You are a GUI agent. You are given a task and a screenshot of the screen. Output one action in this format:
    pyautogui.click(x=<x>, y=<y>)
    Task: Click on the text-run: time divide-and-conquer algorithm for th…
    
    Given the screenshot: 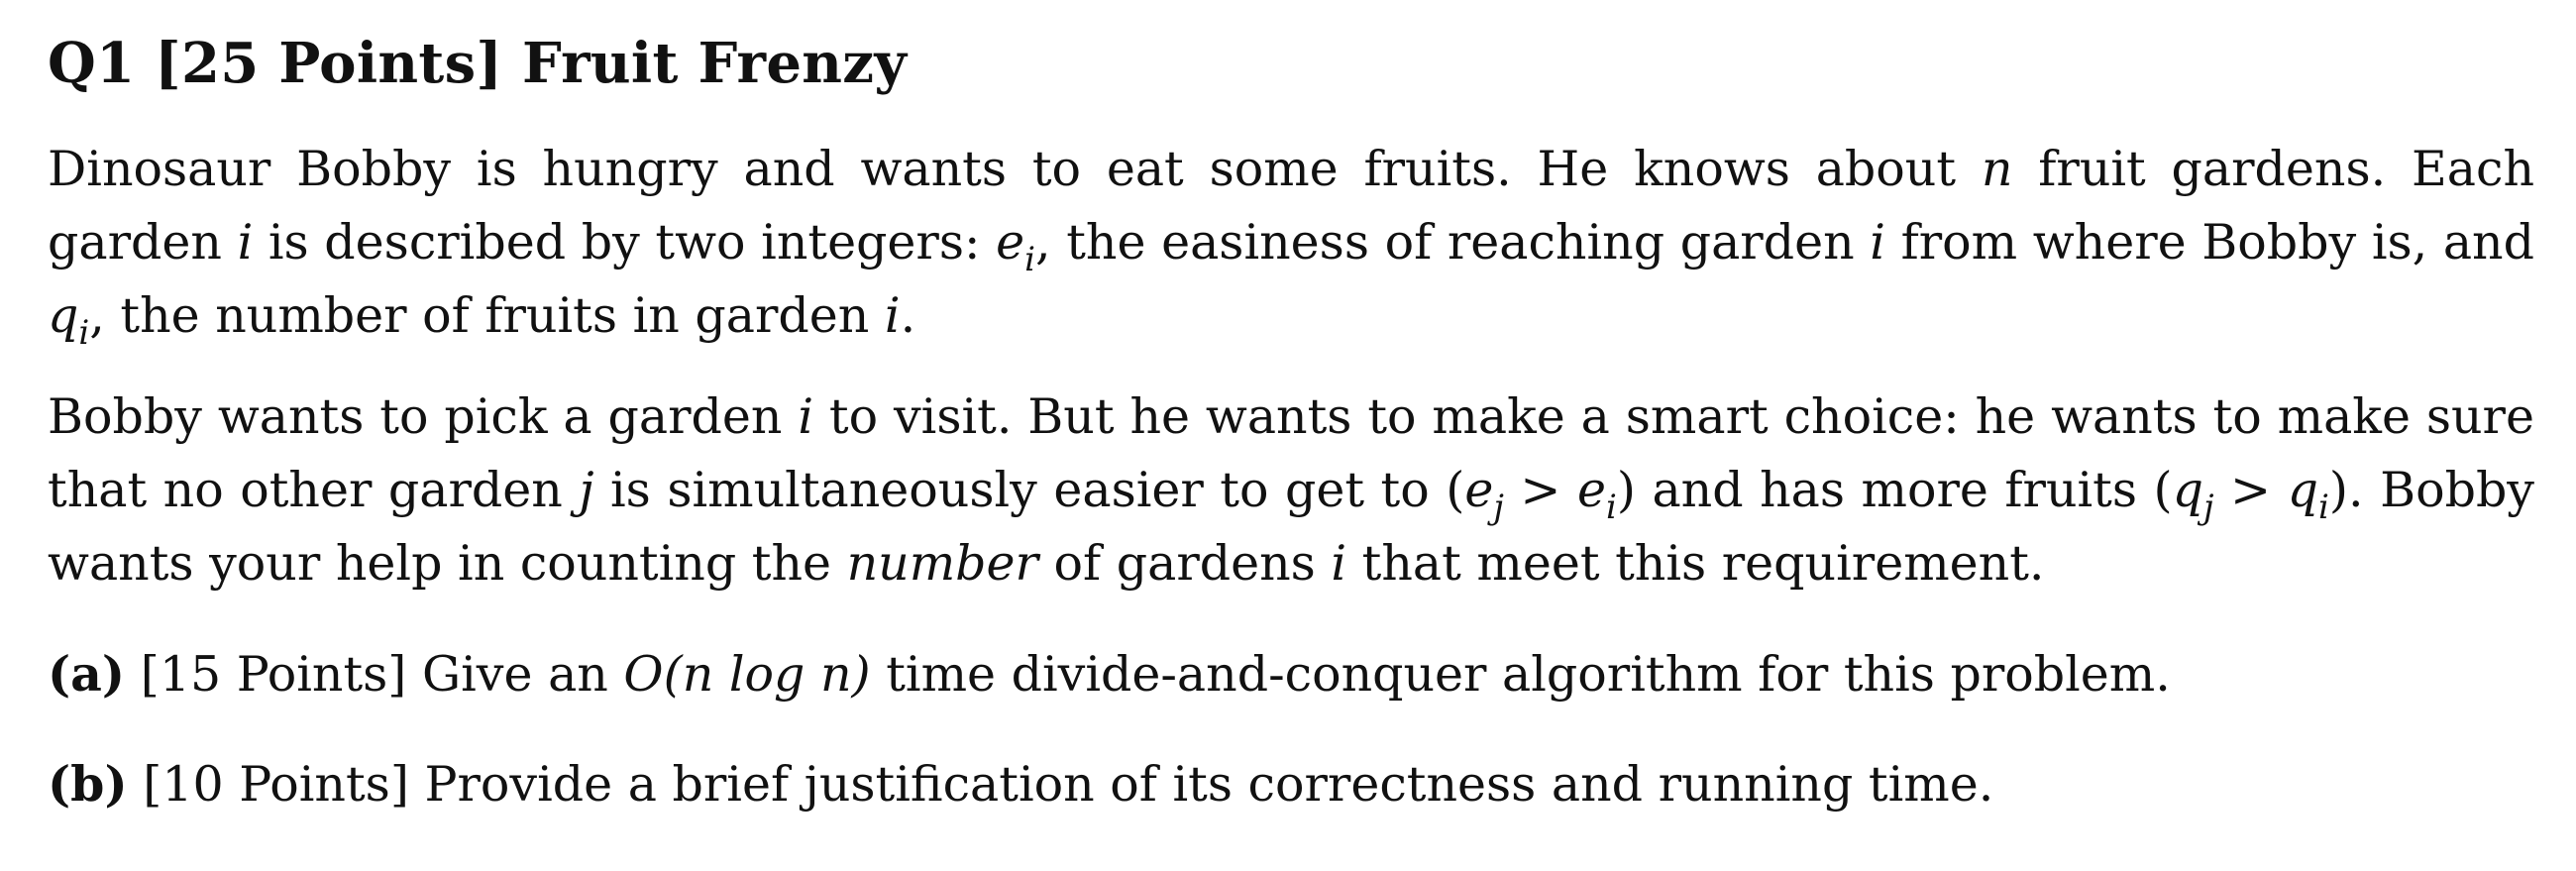 What is the action you would take?
    pyautogui.click(x=1521, y=675)
    